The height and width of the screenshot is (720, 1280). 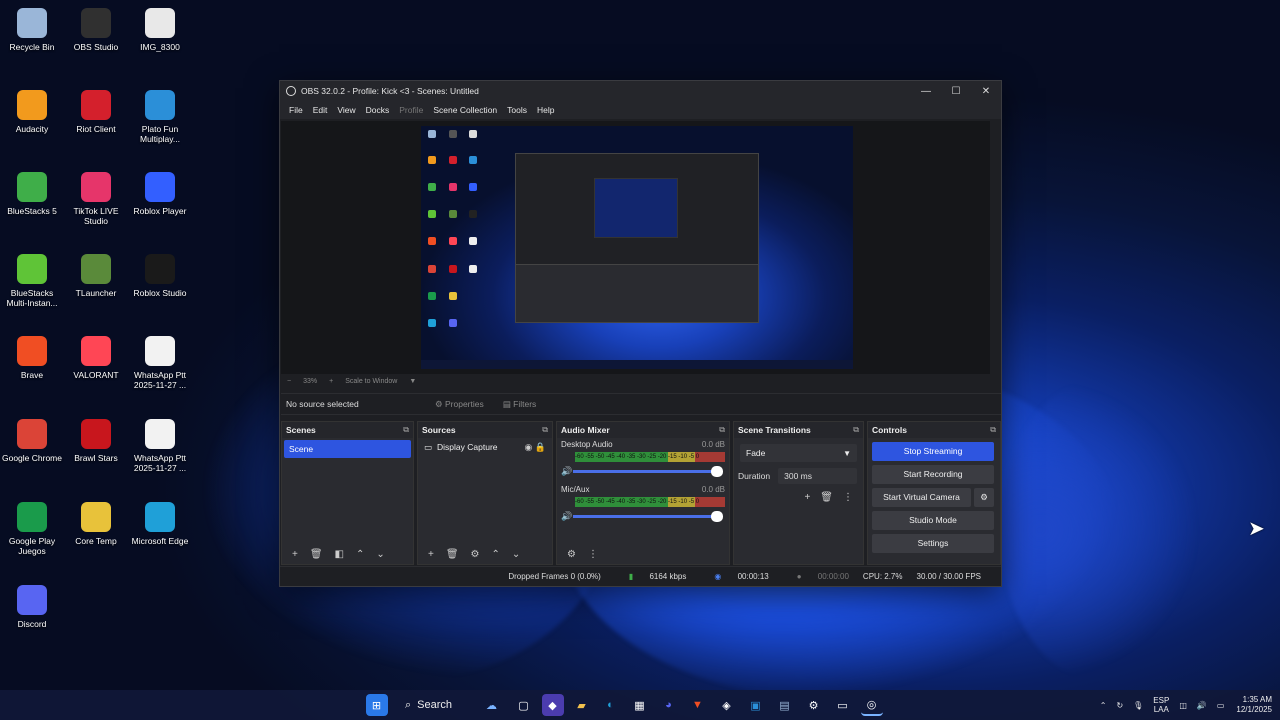 I want to click on search-box: ⌕ Search ☁, so click(x=450, y=705).